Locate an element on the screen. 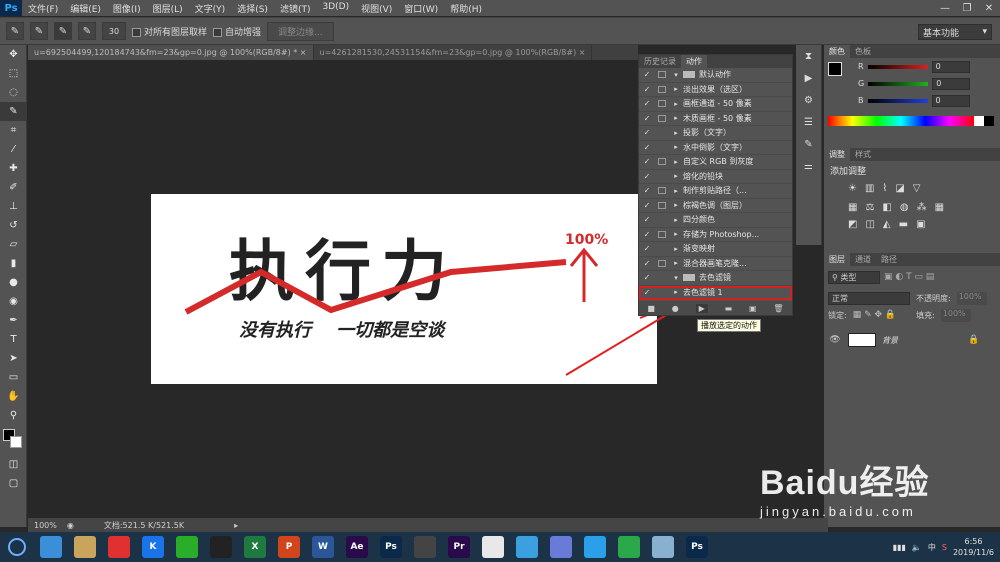 This screenshot has height=562, width=1000. color-spectrum-bar is located at coordinates (901, 121).